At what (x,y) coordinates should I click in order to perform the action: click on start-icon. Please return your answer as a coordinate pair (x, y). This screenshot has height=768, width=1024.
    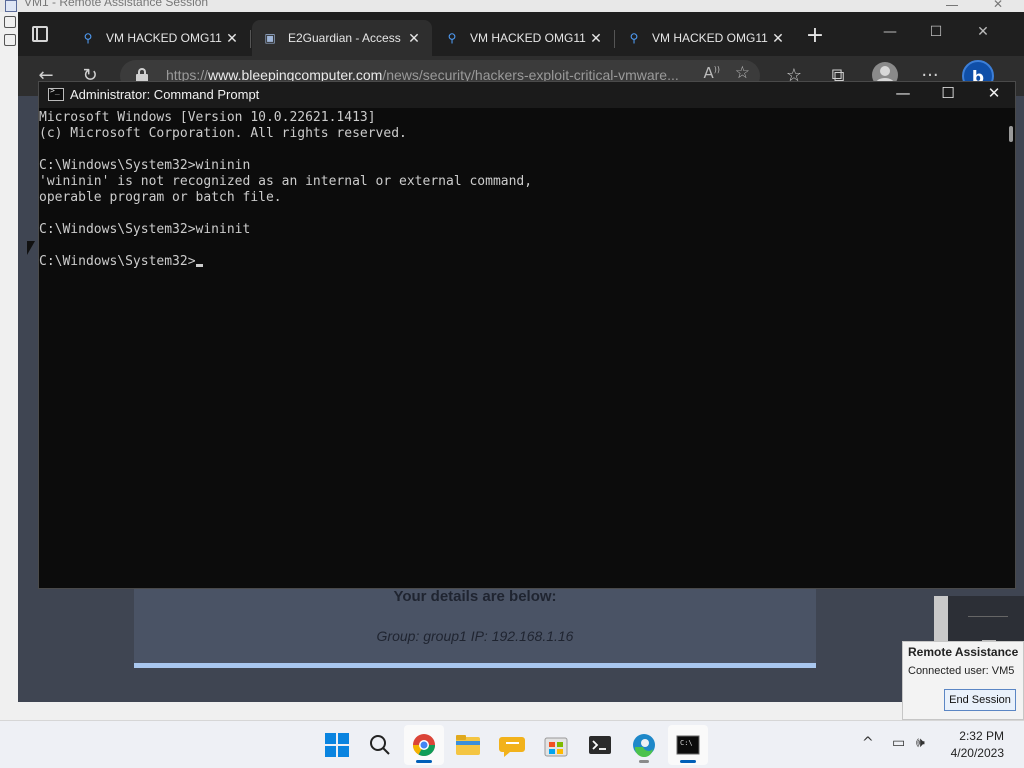
    Looking at the image, I should click on (337, 745).